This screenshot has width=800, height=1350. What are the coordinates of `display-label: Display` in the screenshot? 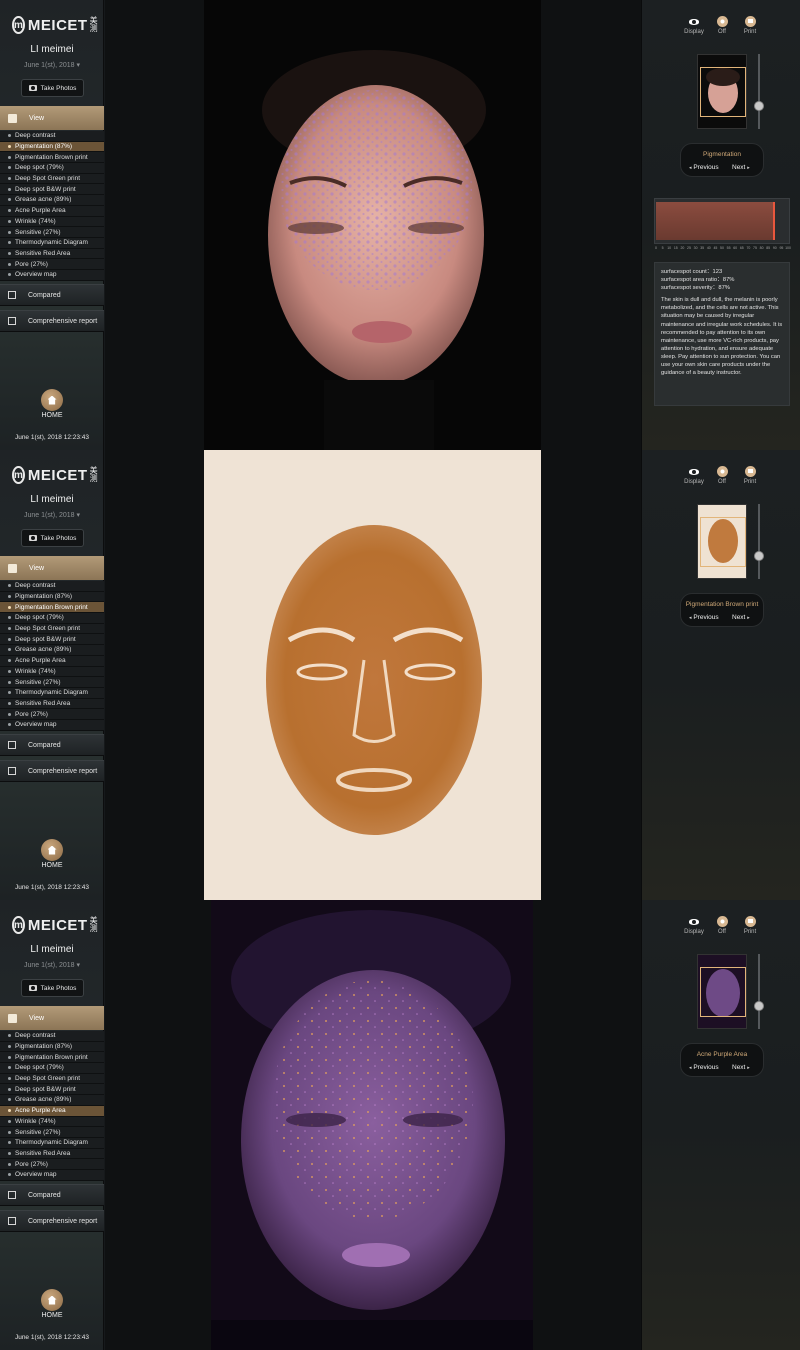 It's located at (694, 482).